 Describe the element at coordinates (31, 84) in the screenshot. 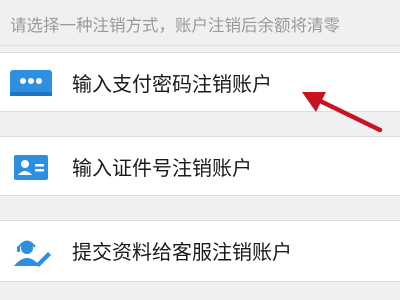

I see `password-keypad-icon` at that location.